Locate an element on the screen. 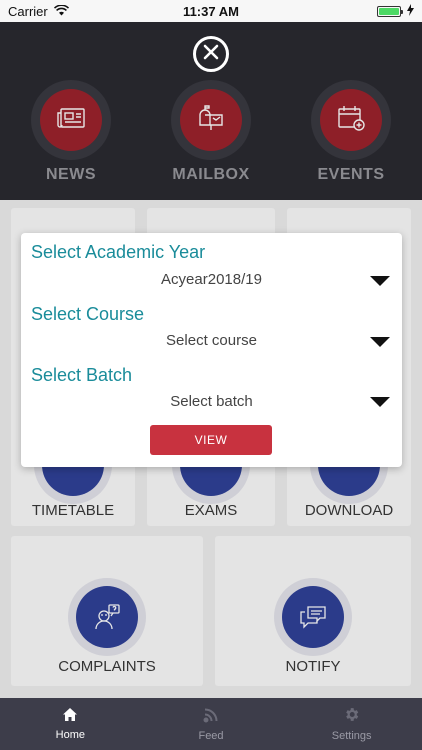  status-time: 11:37 AM is located at coordinates (211, 11).